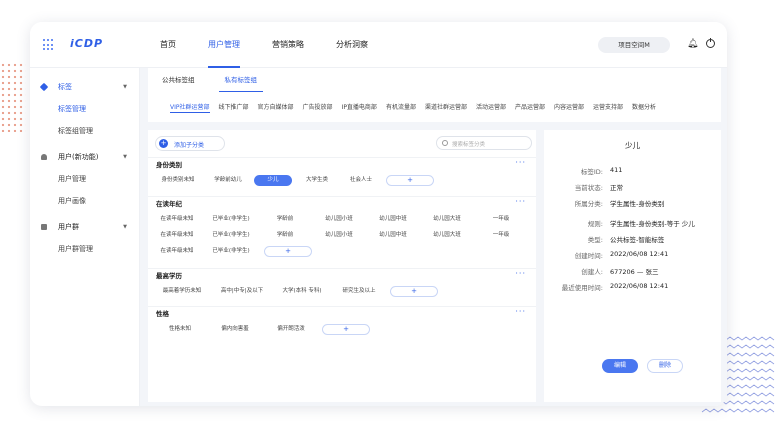  What do you see at coordinates (240, 80) in the screenshot?
I see `tab-private-tag-groups: 私有标签组` at bounding box center [240, 80].